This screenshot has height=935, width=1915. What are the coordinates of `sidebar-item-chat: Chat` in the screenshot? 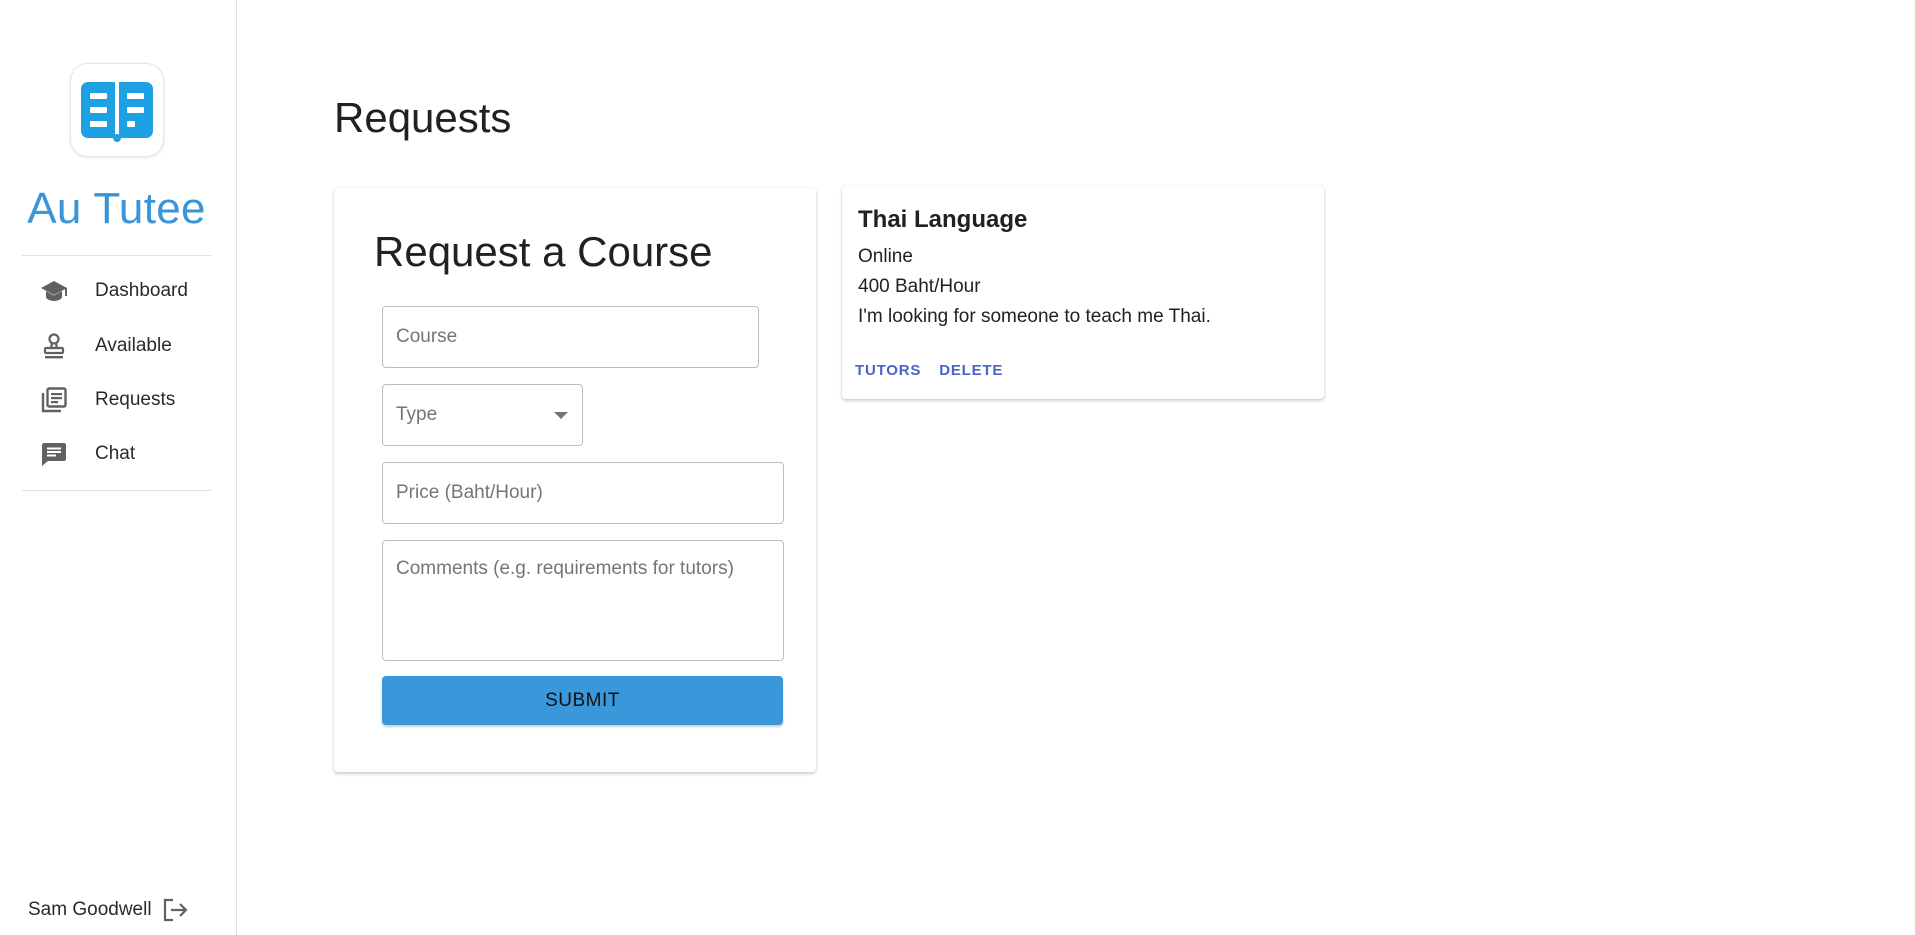 It's located at (116, 454).